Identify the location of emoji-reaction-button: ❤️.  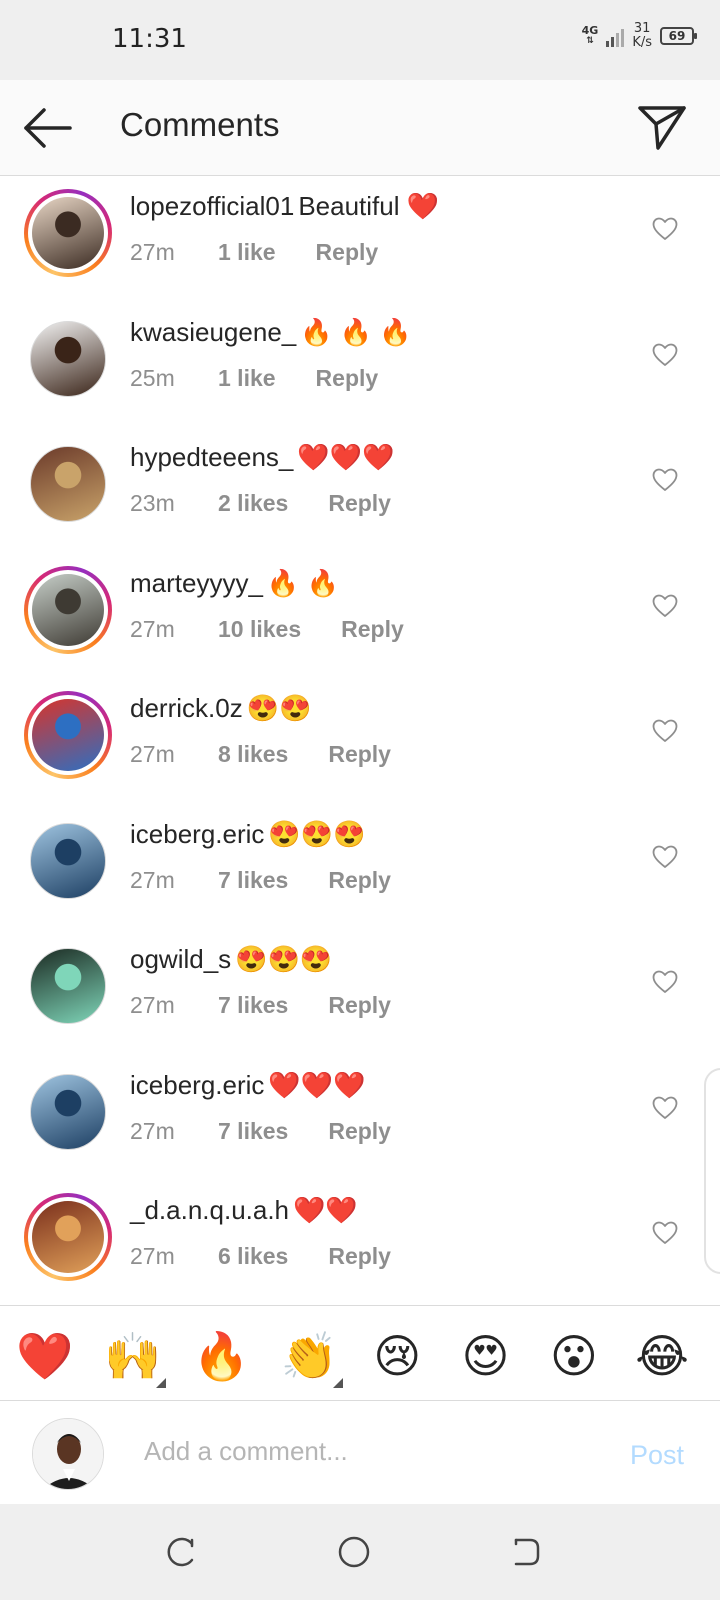
(45, 1356).